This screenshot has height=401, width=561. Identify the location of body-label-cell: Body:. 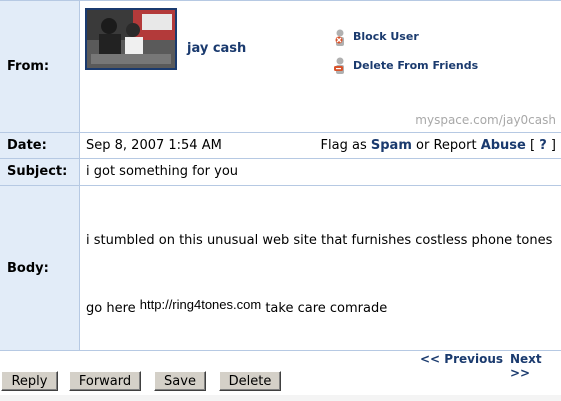
(40, 268).